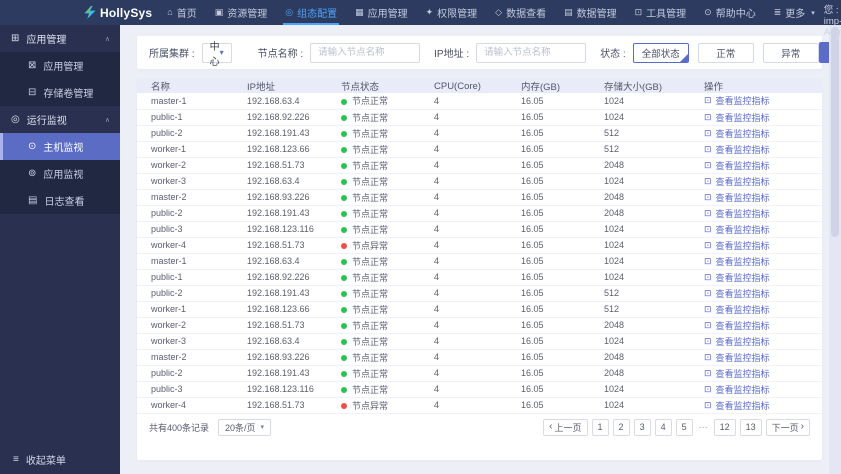 This screenshot has height=474, width=841. I want to click on top-nav-item-data-manage: ▤ 数据管理, so click(590, 12).